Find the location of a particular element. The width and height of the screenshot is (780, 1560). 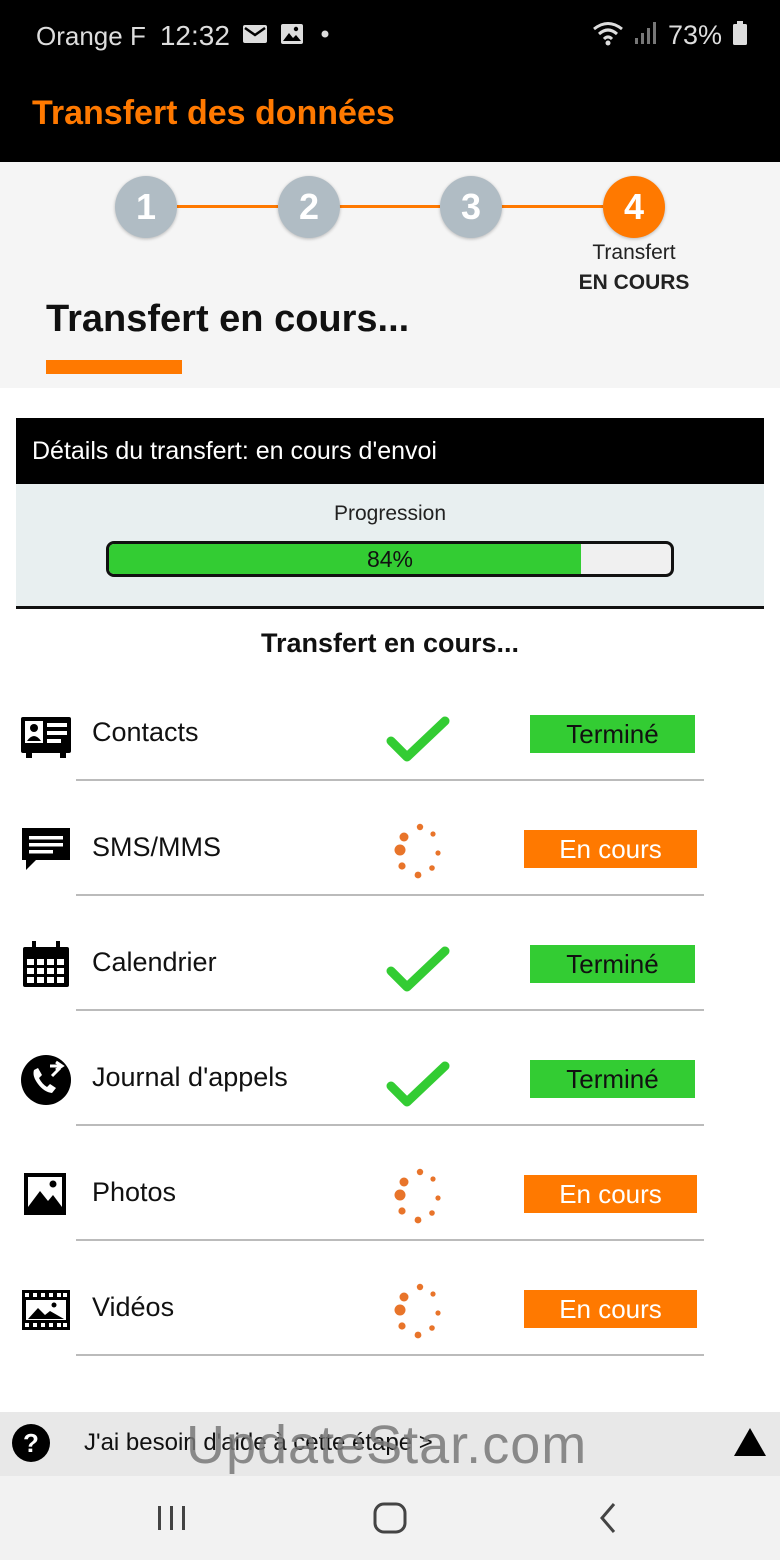

step-2: 2 is located at coordinates (309, 207).